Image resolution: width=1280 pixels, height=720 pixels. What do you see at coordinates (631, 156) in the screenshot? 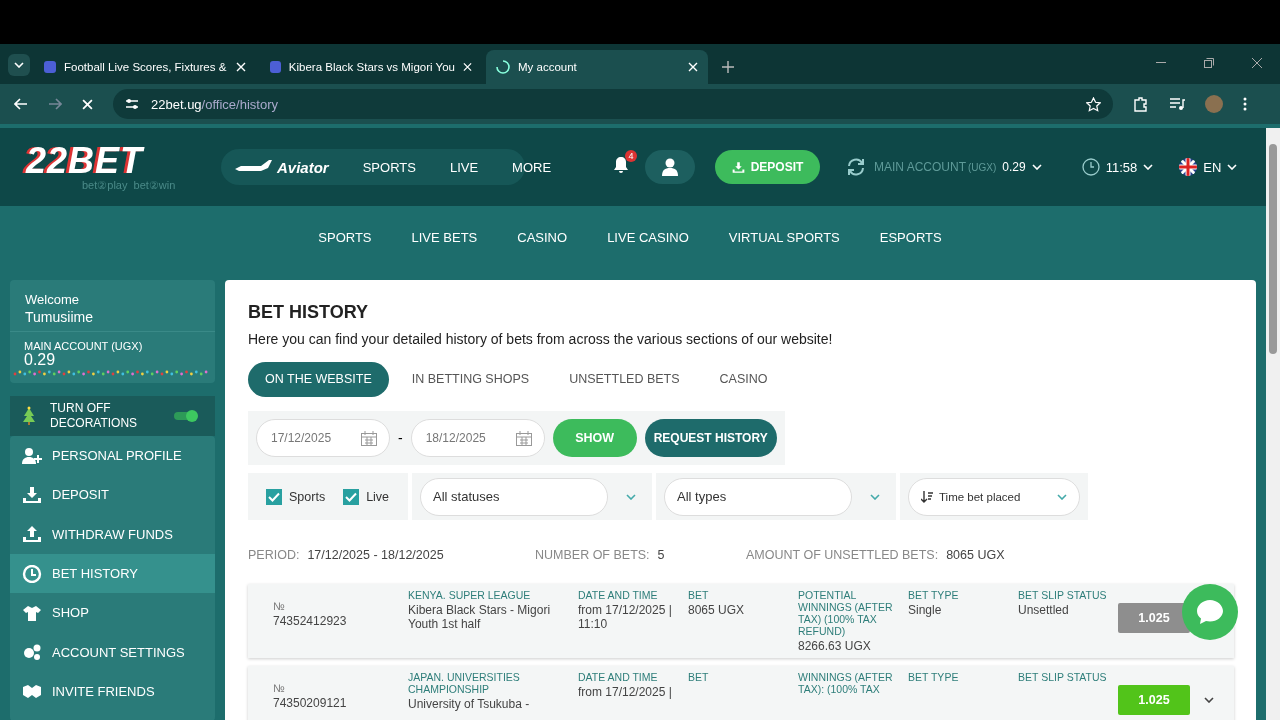
I see `notification-badge: 4` at bounding box center [631, 156].